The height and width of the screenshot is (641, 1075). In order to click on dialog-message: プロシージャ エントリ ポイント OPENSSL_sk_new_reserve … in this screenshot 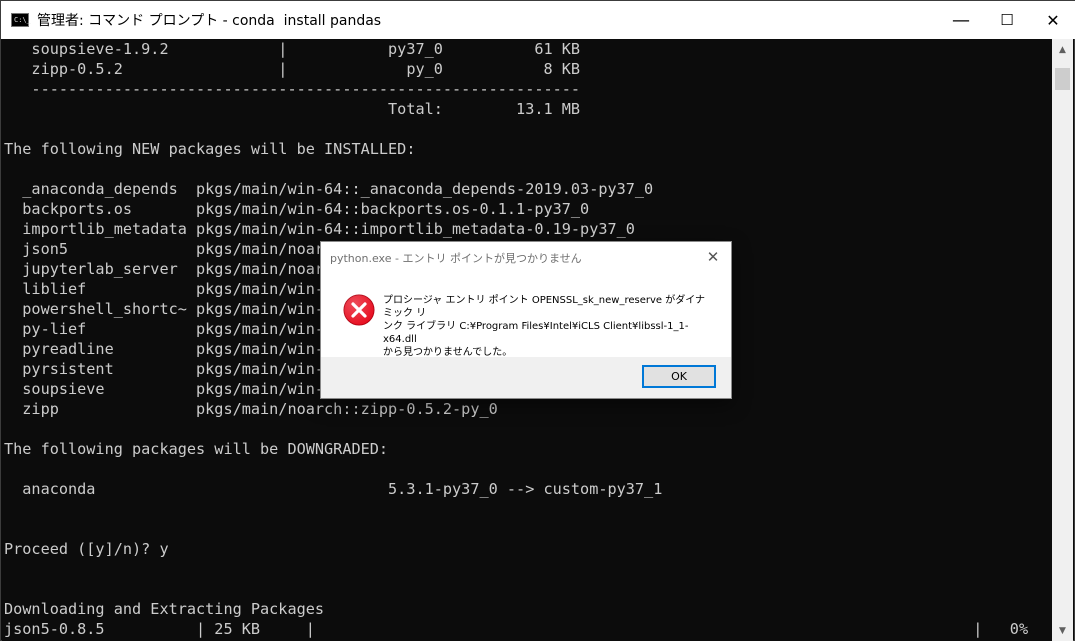, I will do `click(548, 326)`.